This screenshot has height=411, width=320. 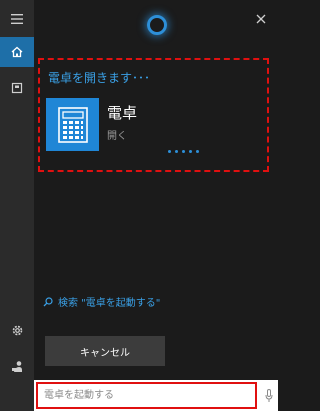 I want to click on loading-dots, so click(x=183, y=151).